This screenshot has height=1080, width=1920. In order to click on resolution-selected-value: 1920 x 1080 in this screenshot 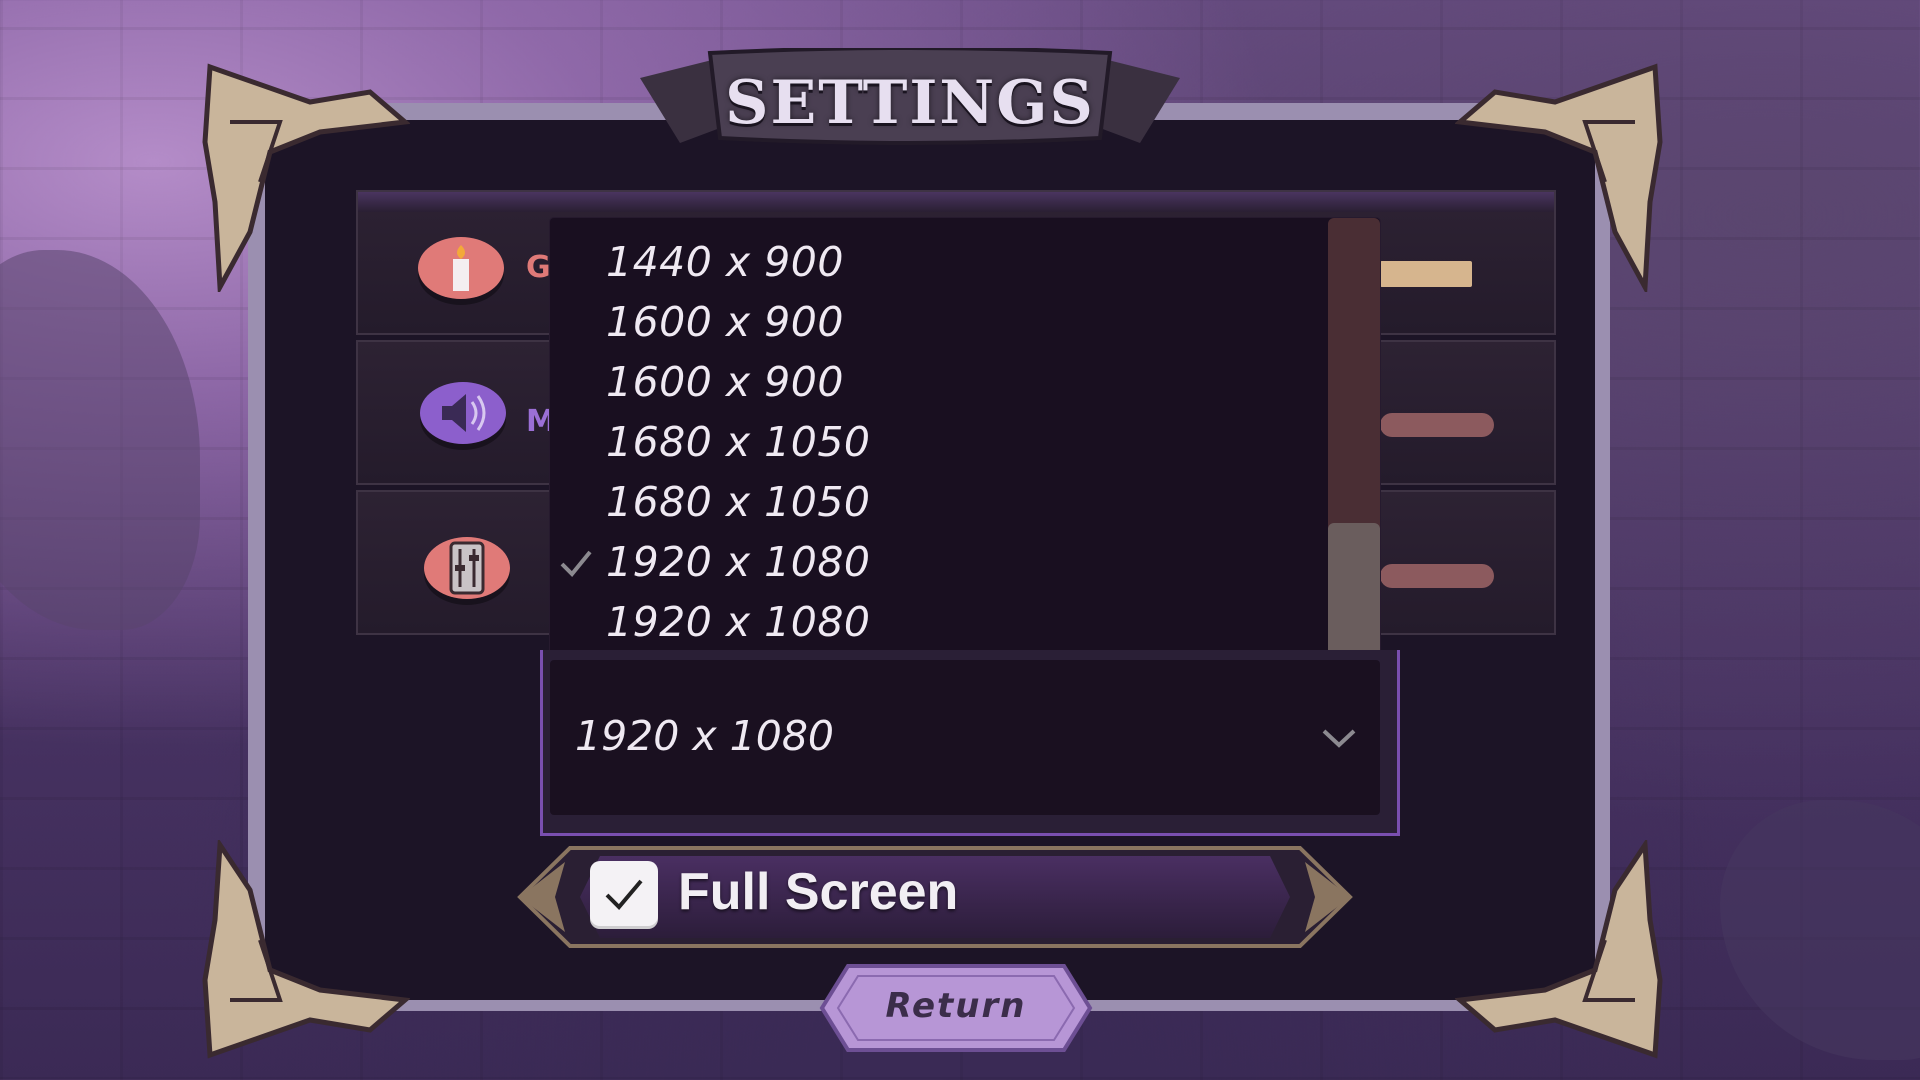, I will do `click(705, 736)`.